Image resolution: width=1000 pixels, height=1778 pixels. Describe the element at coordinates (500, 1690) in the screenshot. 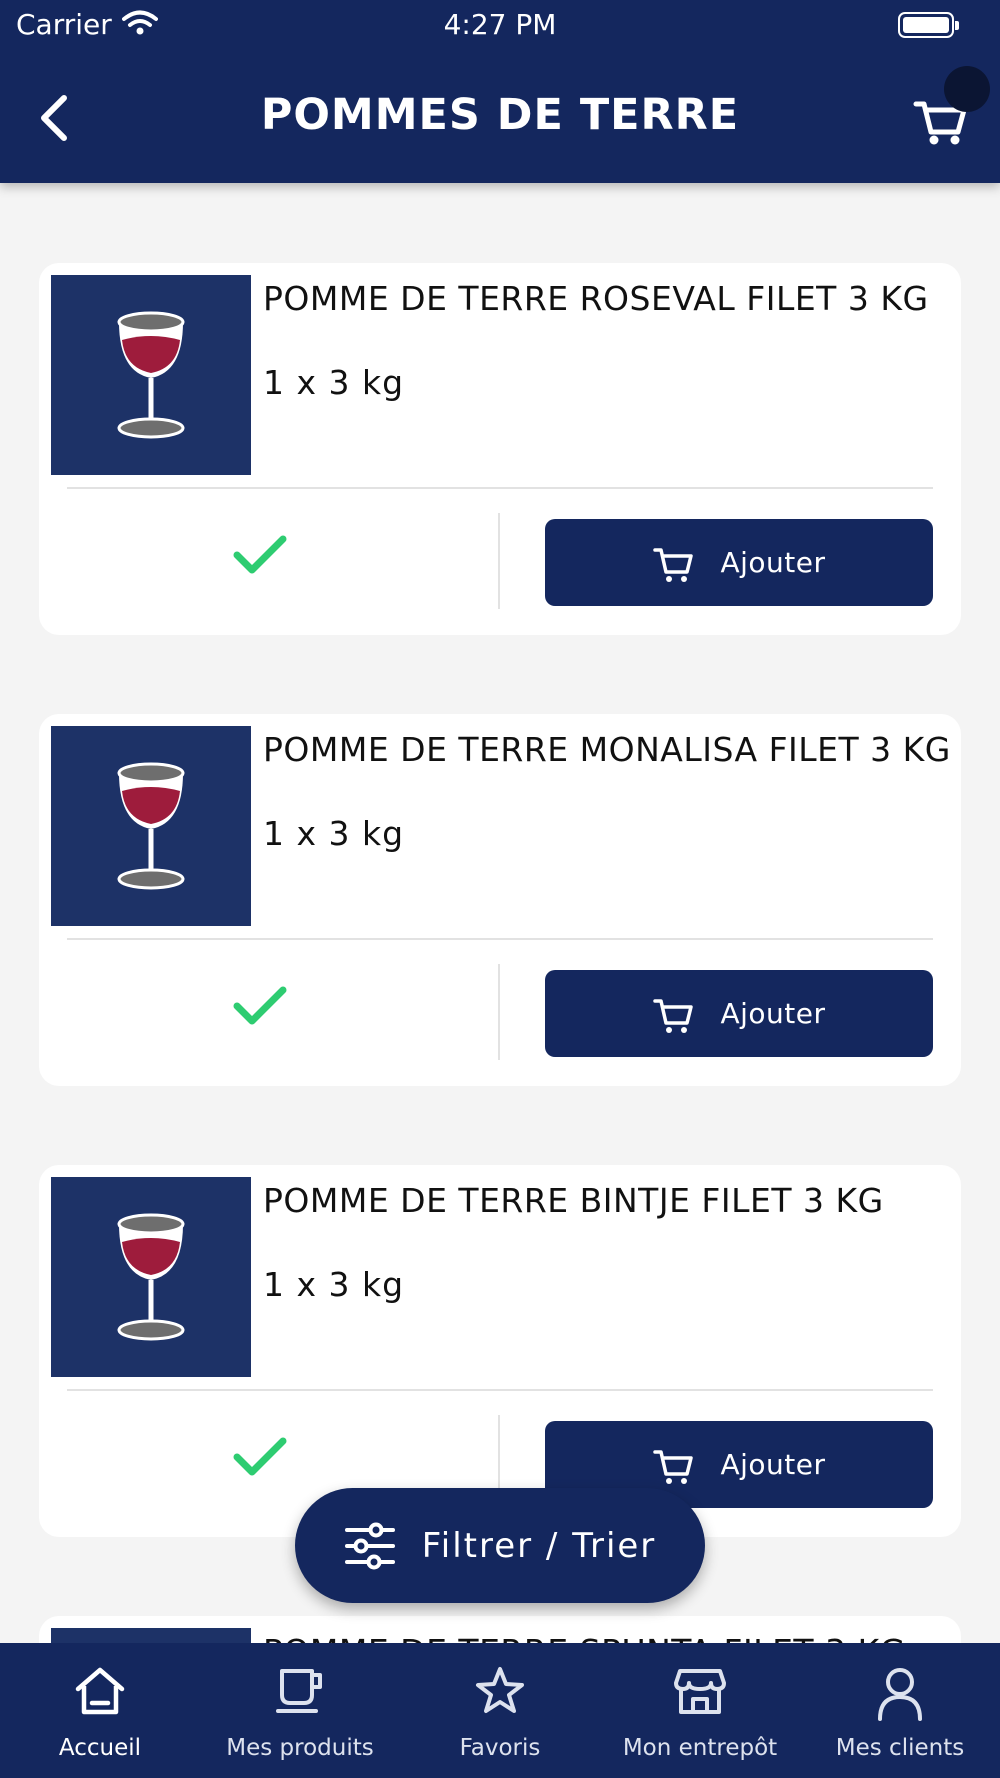

I see `star-icon` at that location.